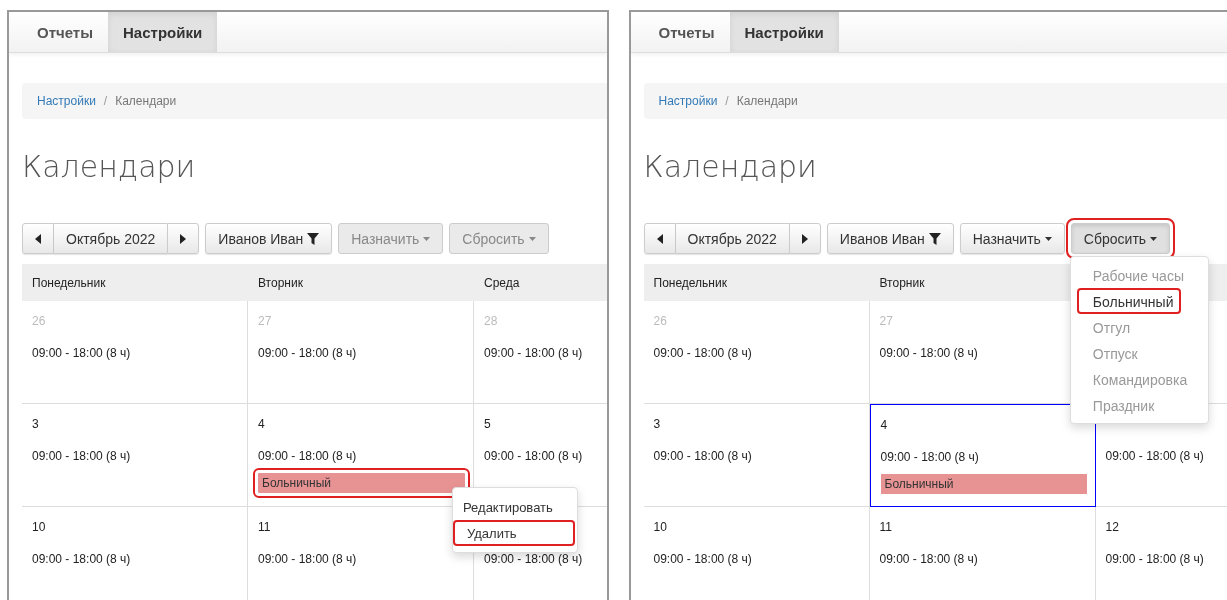 The image size is (1227, 600). Describe the element at coordinates (491, 321) in the screenshot. I see `day-number: 28` at that location.